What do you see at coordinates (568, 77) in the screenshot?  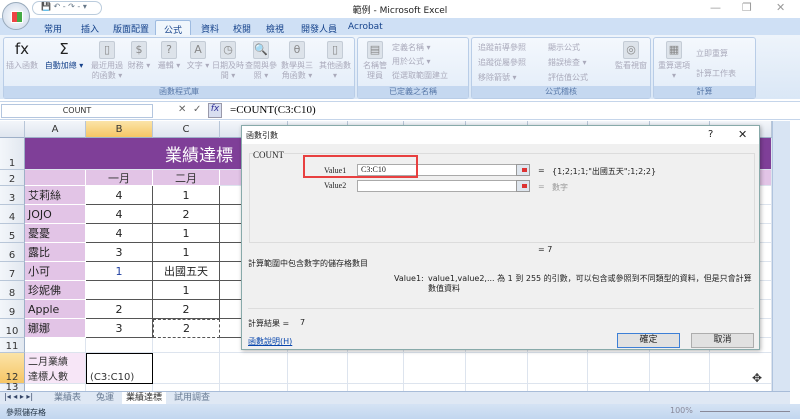 I see `evaluate-formula-button: 評估值公式` at bounding box center [568, 77].